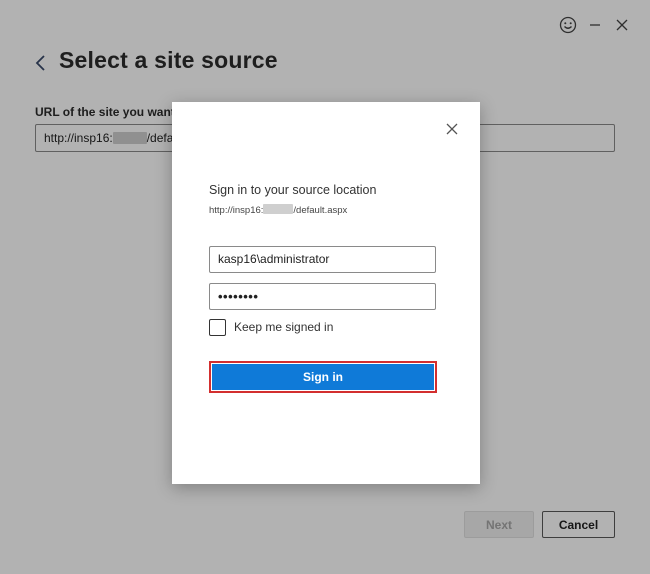 The image size is (650, 574). What do you see at coordinates (322, 296) in the screenshot?
I see `password-field: ••••••••` at bounding box center [322, 296].